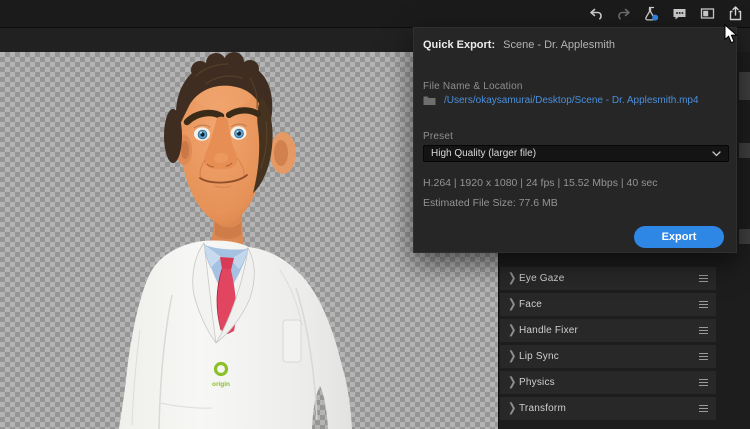  What do you see at coordinates (531, 304) in the screenshot?
I see `behavior-label: Face` at bounding box center [531, 304].